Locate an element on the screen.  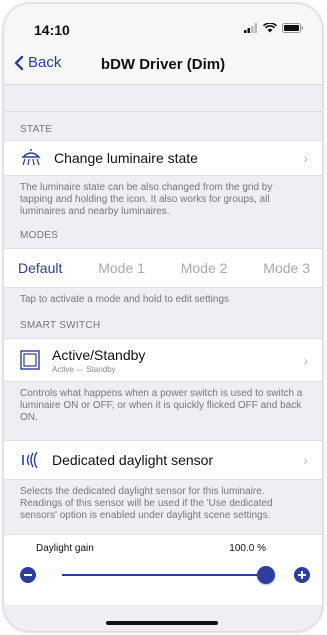
luminaire-icon is located at coordinates (31, 157).